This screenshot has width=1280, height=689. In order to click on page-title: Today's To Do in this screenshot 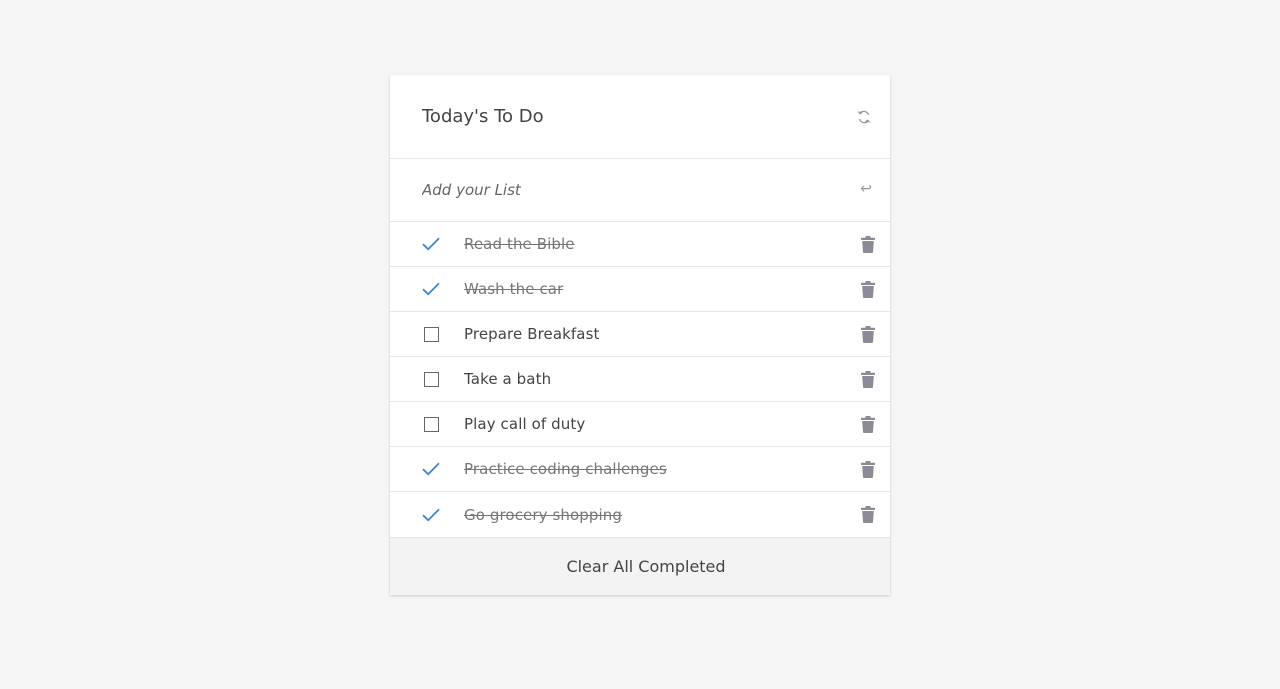, I will do `click(483, 116)`.